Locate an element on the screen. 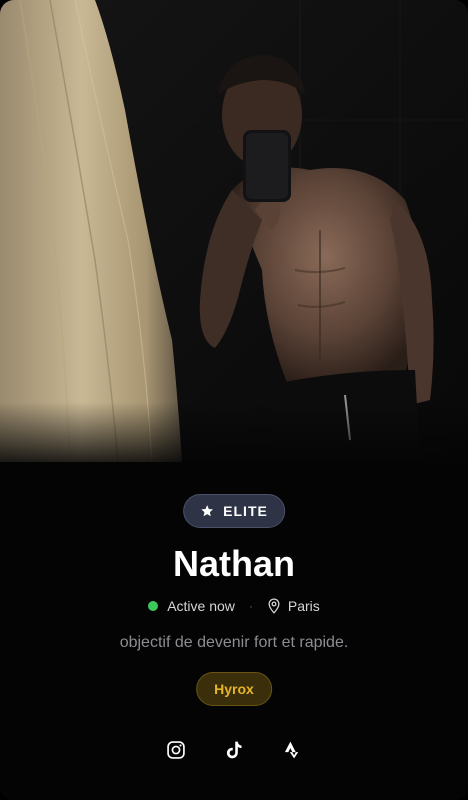 The width and height of the screenshot is (468, 800). strava-icon is located at coordinates (291, 750).